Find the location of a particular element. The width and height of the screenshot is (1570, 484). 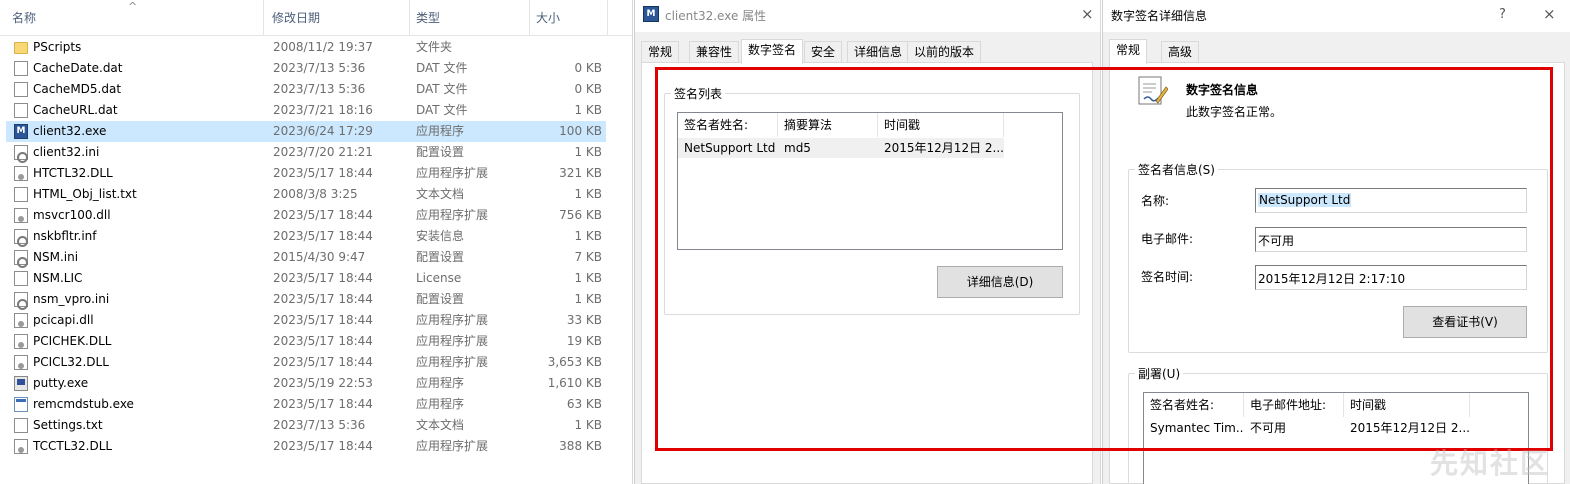

file-name: pcicapi.dll is located at coordinates (63, 320).